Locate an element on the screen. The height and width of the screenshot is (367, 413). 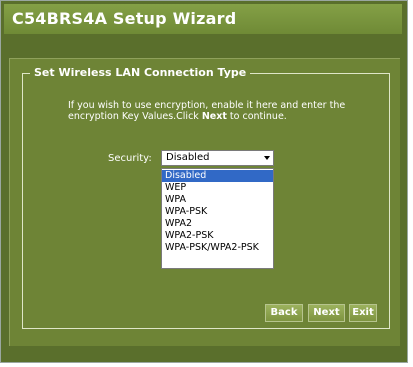
groupbox-legend: Set Wireless LAN Connection Type is located at coordinates (140, 72).